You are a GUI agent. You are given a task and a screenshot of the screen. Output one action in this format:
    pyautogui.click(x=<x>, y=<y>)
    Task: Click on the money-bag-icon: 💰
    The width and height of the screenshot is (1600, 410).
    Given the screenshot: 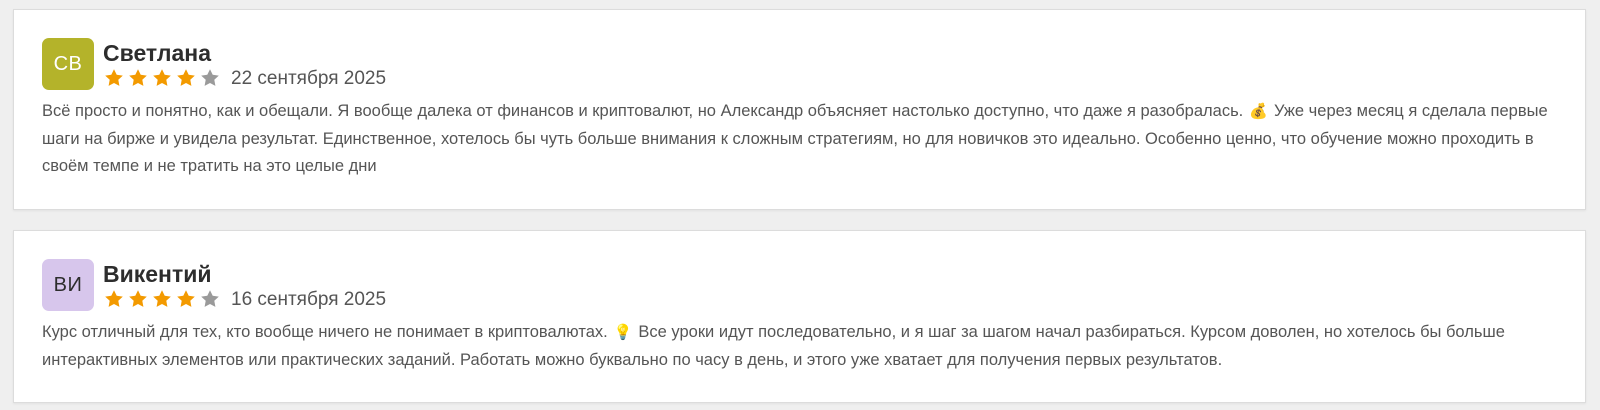 What is the action you would take?
    pyautogui.click(x=1258, y=111)
    